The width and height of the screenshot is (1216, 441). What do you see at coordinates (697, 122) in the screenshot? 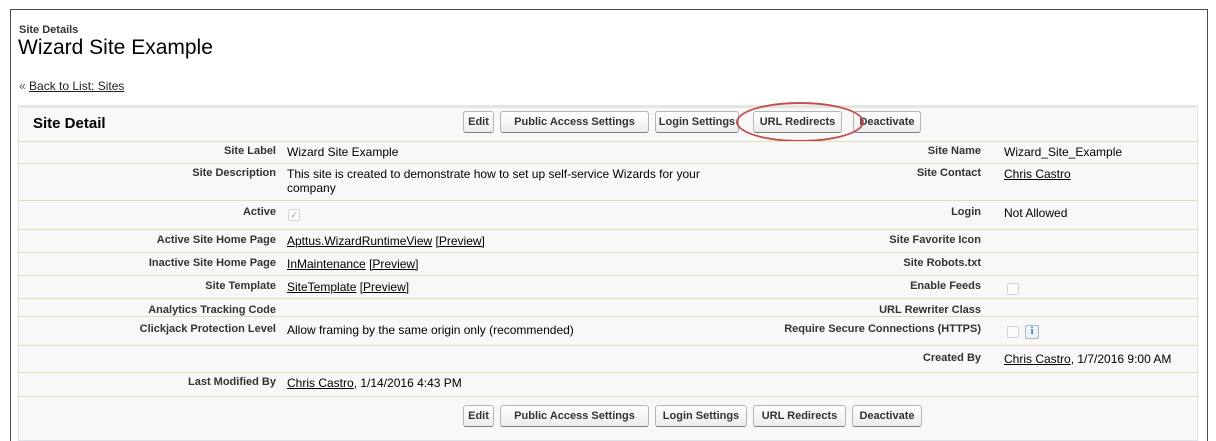
I see `login-settings-button: Login Settings` at bounding box center [697, 122].